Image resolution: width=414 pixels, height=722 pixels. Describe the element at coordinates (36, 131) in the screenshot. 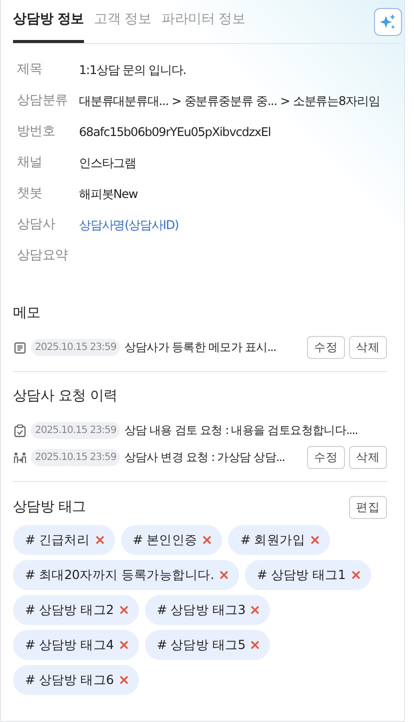

I see `field-label: 방번호` at that location.